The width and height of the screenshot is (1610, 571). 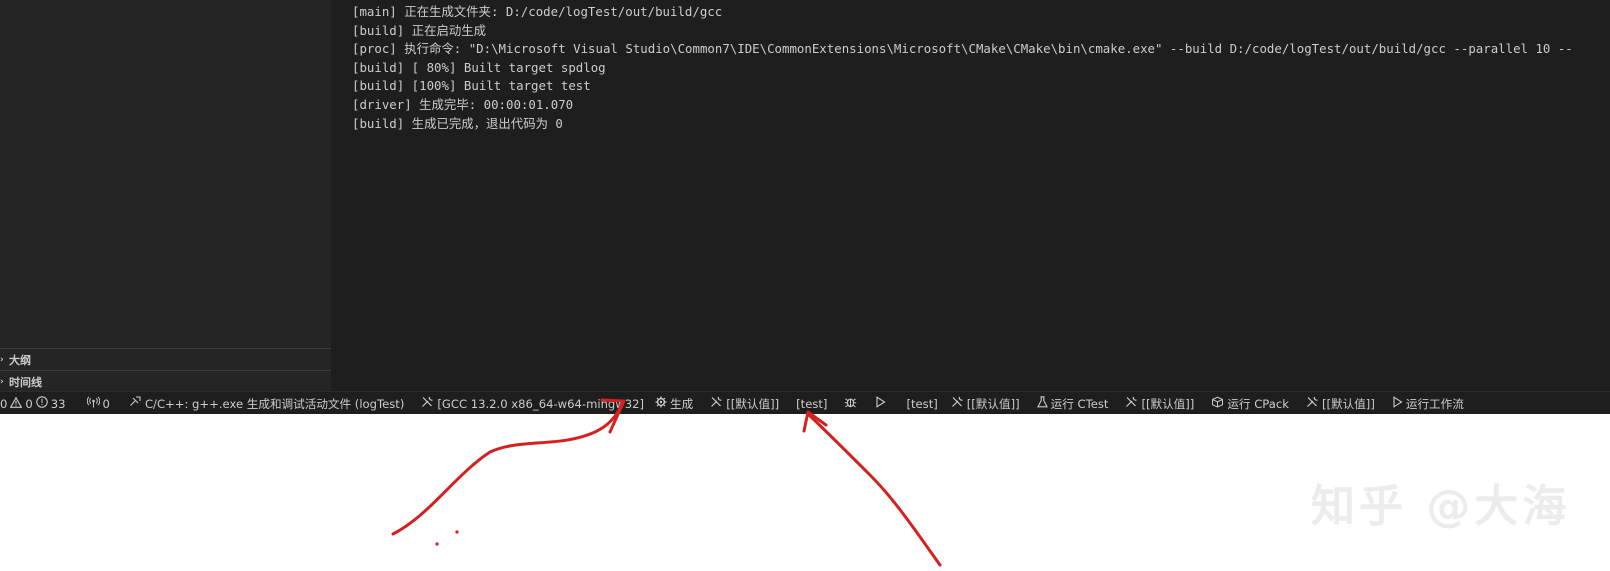 I want to click on problems-status: 0 0 33, so click(x=36, y=403).